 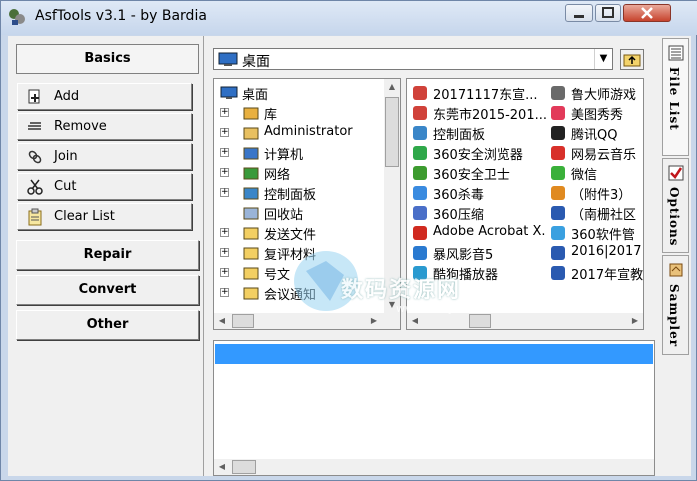 I want to click on basics-section-button: Basics, so click(x=107, y=59).